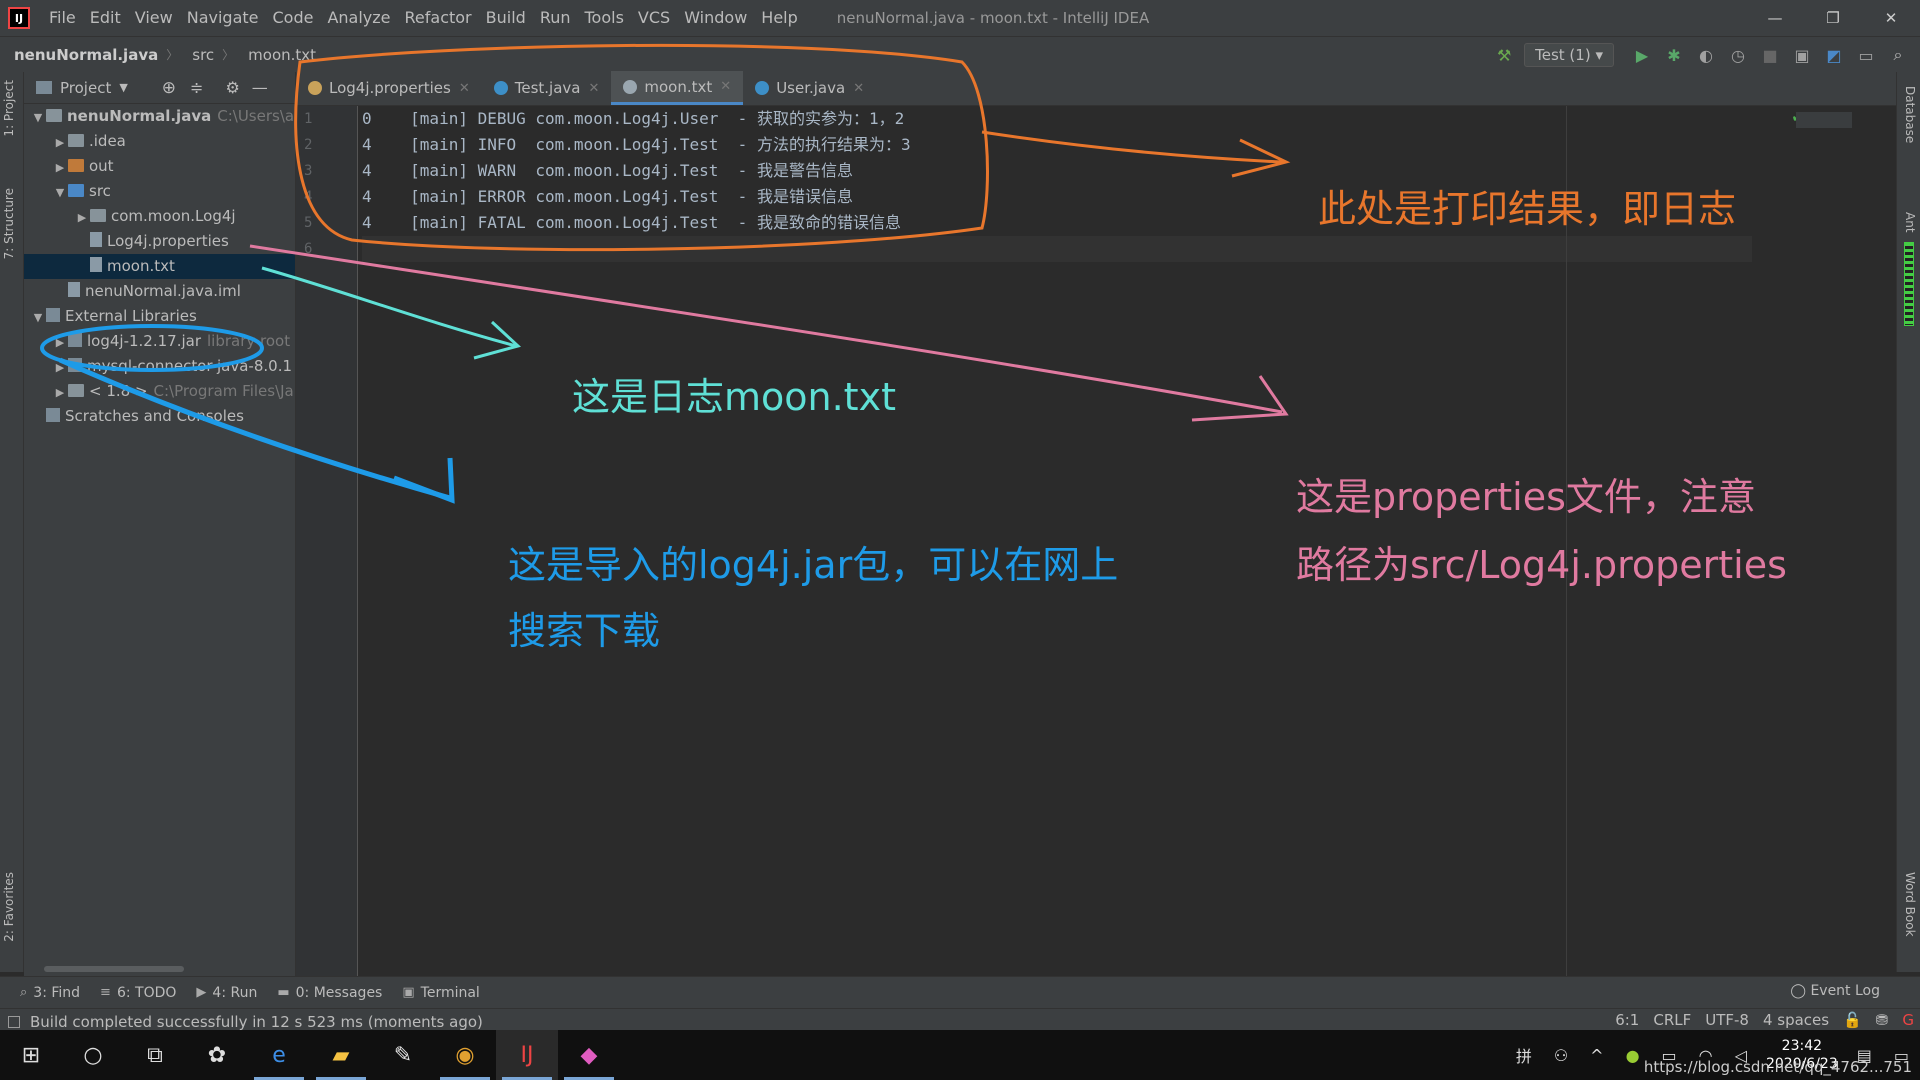  What do you see at coordinates (1852, 1020) in the screenshot?
I see `lock-icon: 🔓` at bounding box center [1852, 1020].